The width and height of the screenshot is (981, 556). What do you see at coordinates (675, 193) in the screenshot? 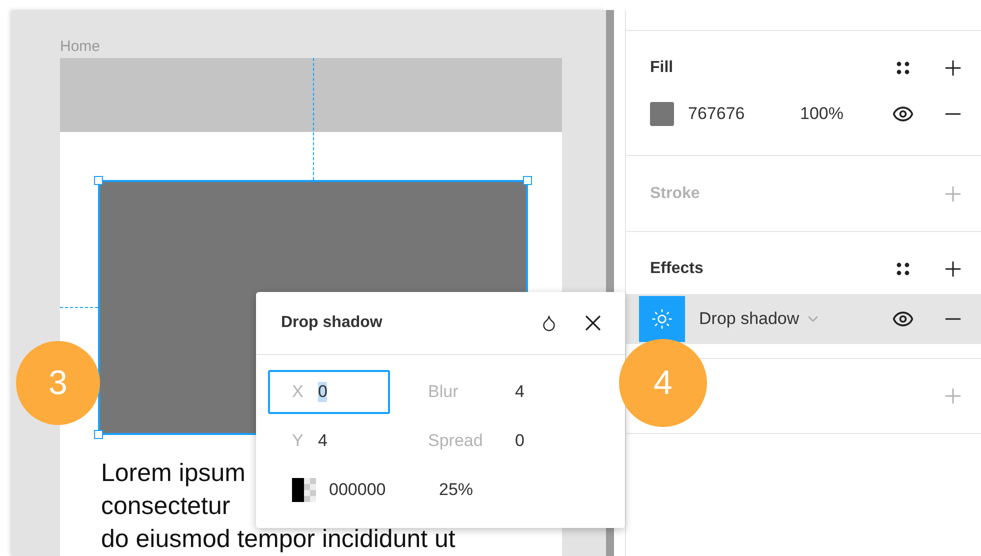
I see `section-title: Stroke` at bounding box center [675, 193].